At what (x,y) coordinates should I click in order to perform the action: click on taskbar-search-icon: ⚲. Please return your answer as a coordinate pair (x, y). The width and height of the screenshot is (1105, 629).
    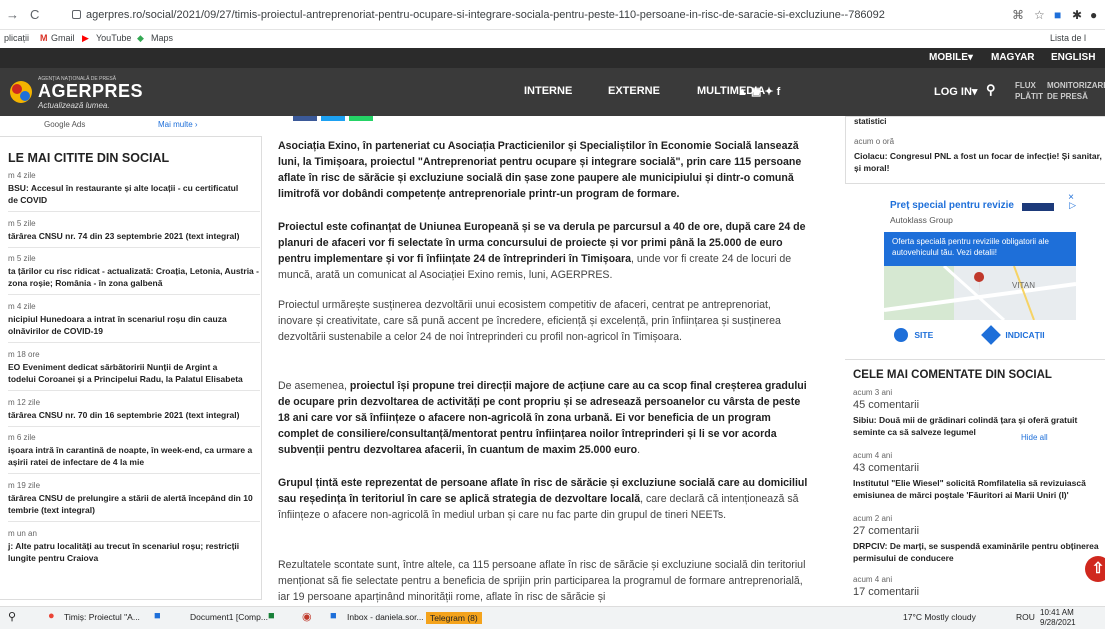
    Looking at the image, I should click on (12, 616).